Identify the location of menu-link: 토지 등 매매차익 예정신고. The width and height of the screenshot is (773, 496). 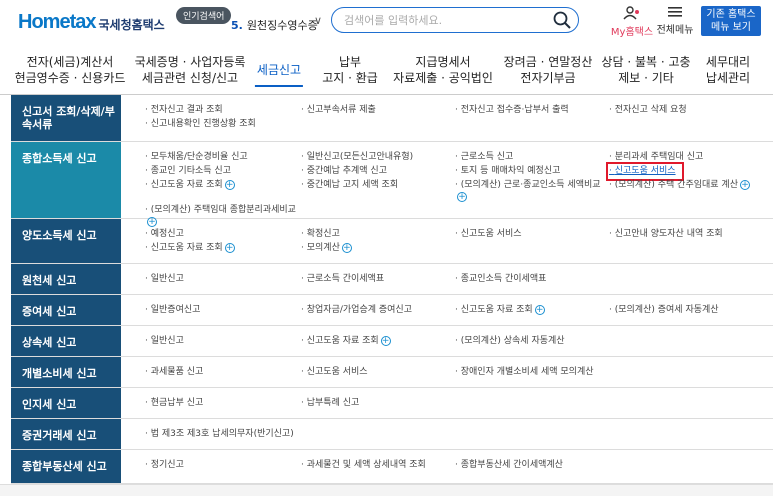
(532, 171).